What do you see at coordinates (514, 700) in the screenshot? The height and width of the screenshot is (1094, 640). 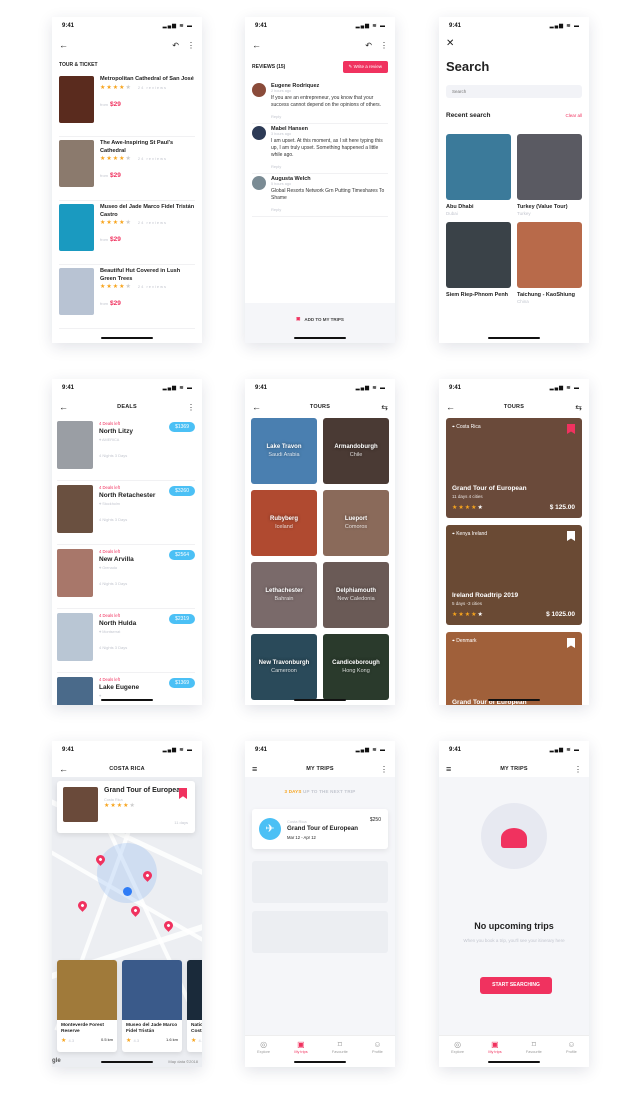 I see `home-indicator` at bounding box center [514, 700].